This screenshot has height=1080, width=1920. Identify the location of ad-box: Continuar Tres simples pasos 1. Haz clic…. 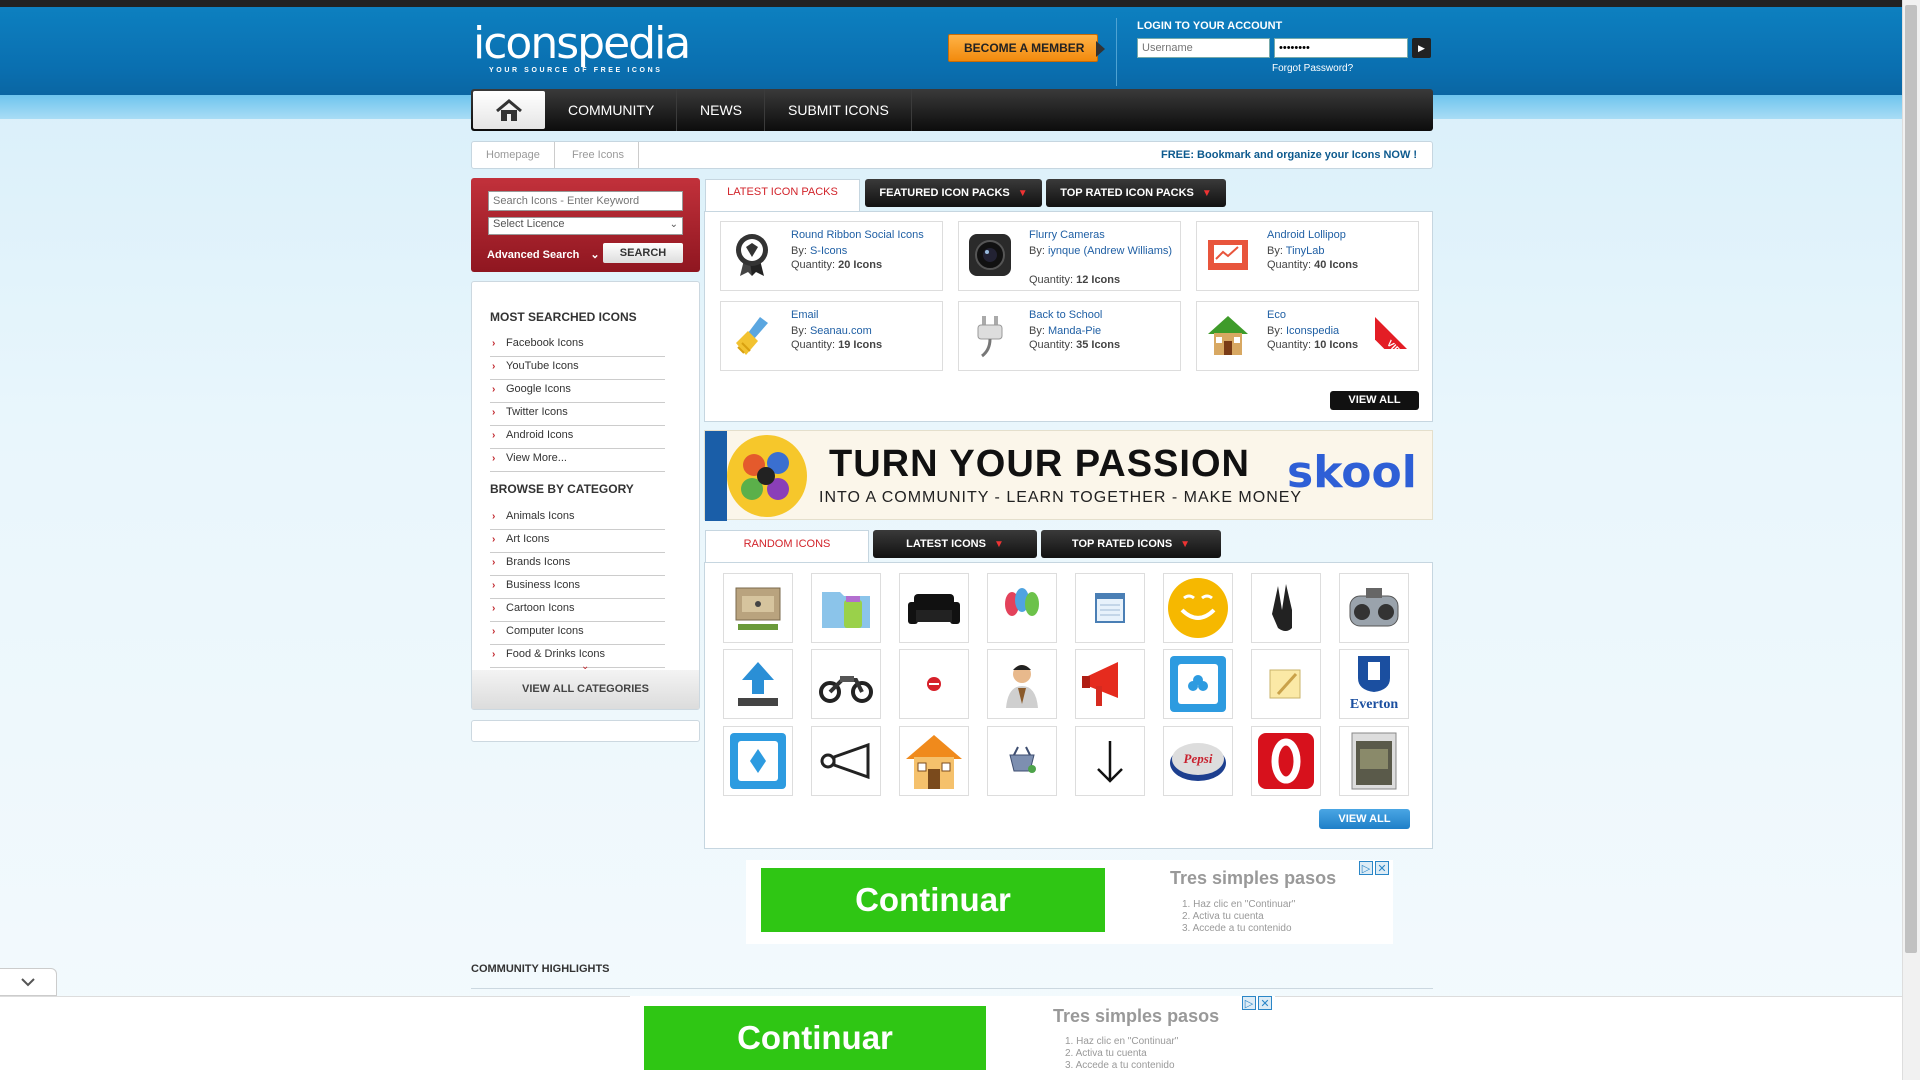
(1069, 902).